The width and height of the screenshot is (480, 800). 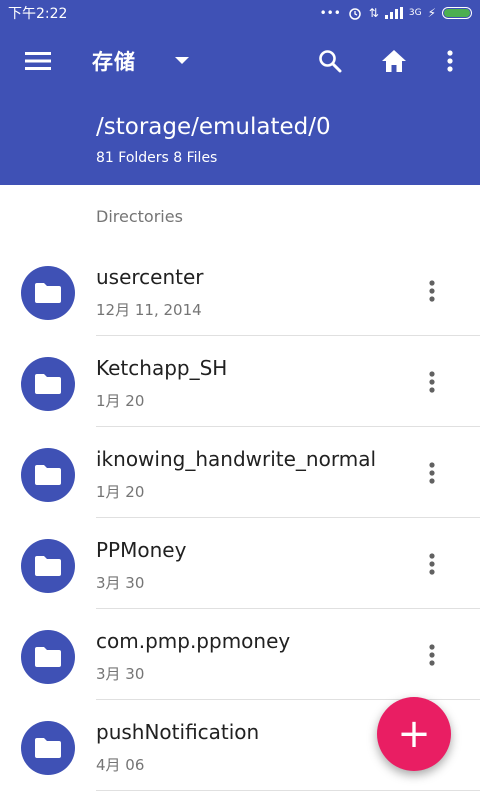 I want to click on folder-date: 4月 06, so click(x=120, y=765).